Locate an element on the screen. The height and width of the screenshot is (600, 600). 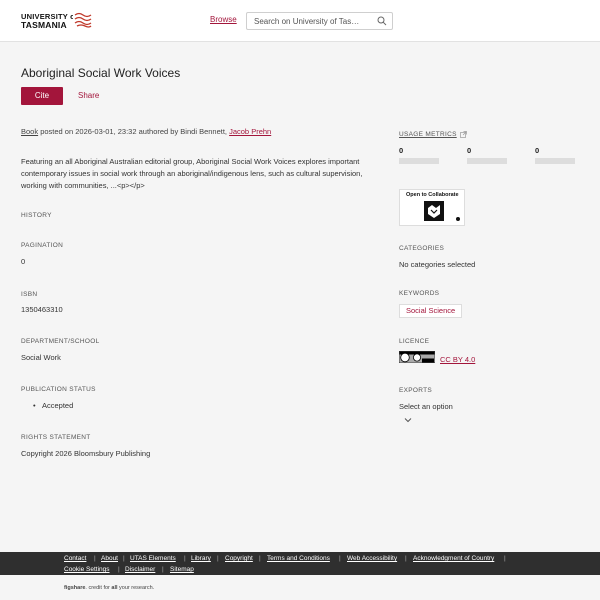
footer-link-contact: Contact is located at coordinates (75, 558).